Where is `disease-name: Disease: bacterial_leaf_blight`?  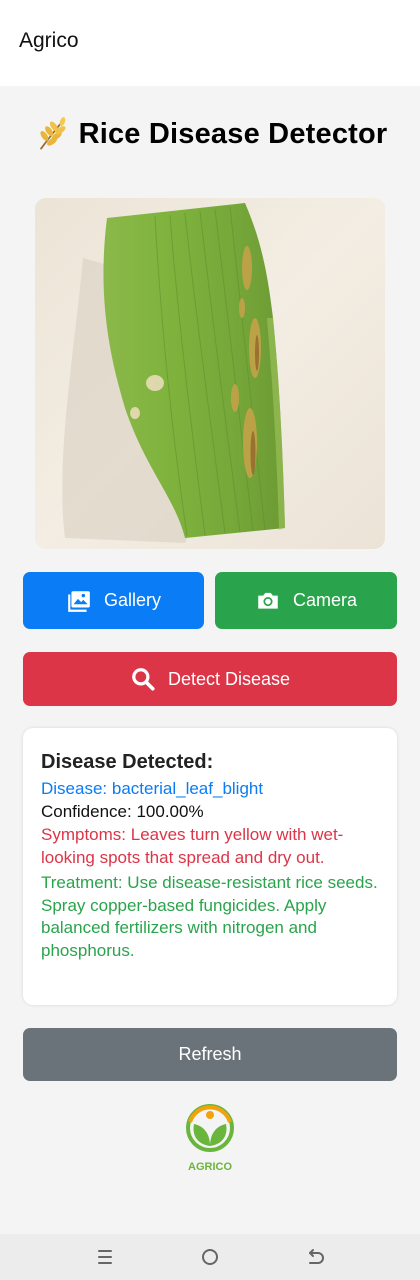 disease-name: Disease: bacterial_leaf_blight is located at coordinates (152, 788).